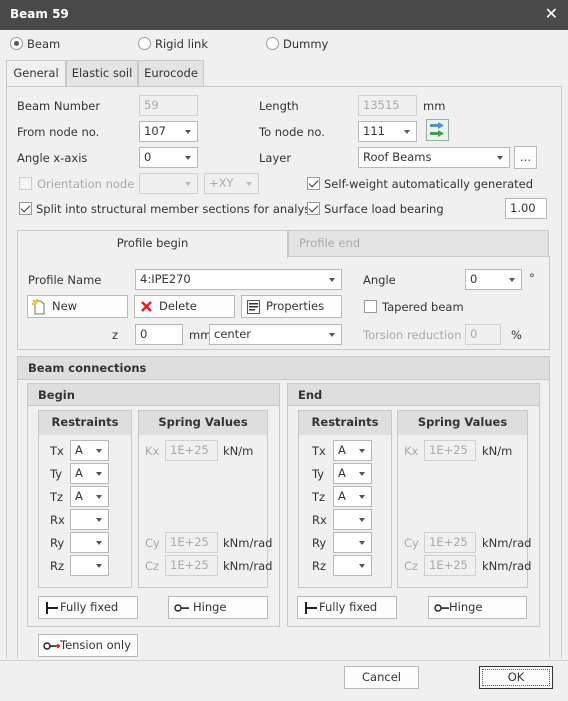  I want to click on begin-rx-label: Rx, so click(57, 520).